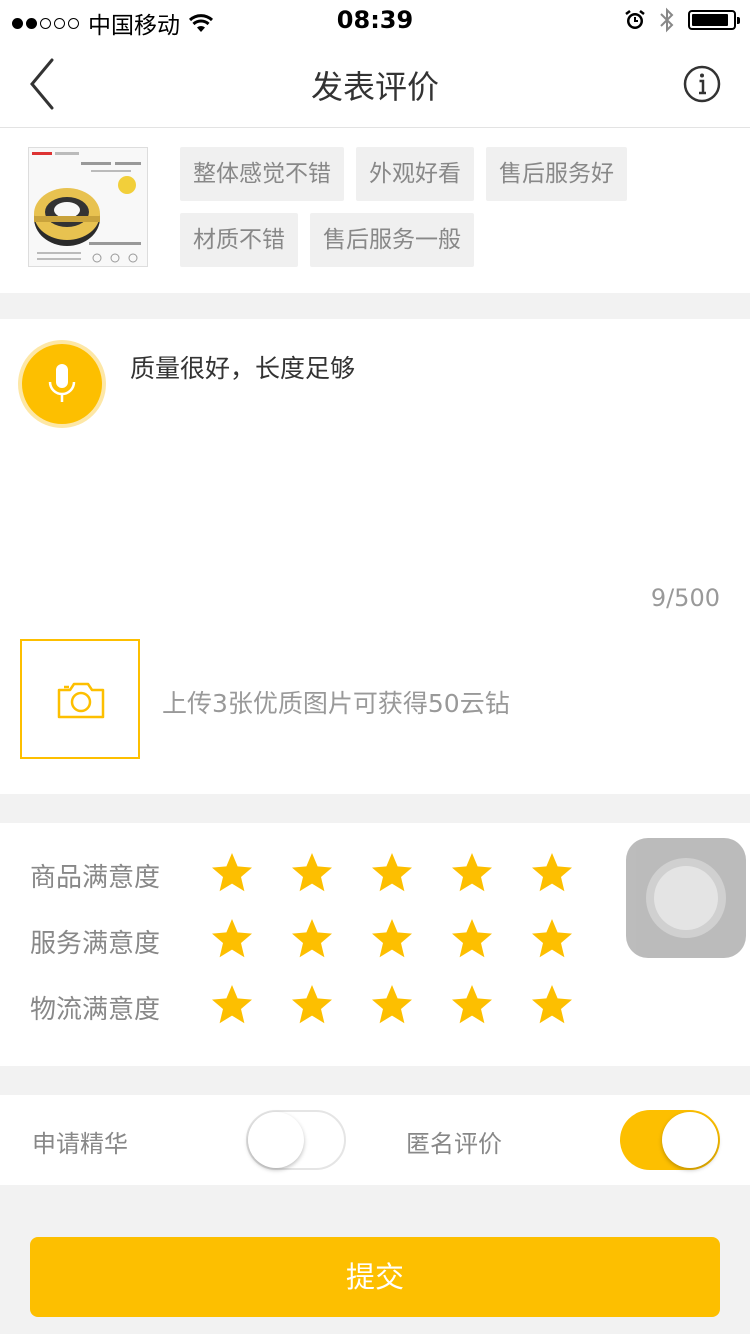 The width and height of the screenshot is (750, 1334). I want to click on bluetooth-icon, so click(667, 20).